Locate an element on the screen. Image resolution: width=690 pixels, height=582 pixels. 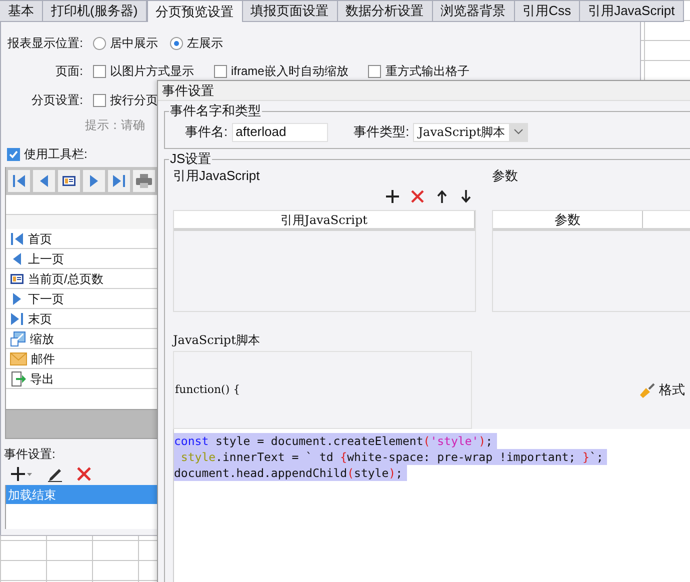
group-title: 事件名字和类型 is located at coordinates (215, 111).